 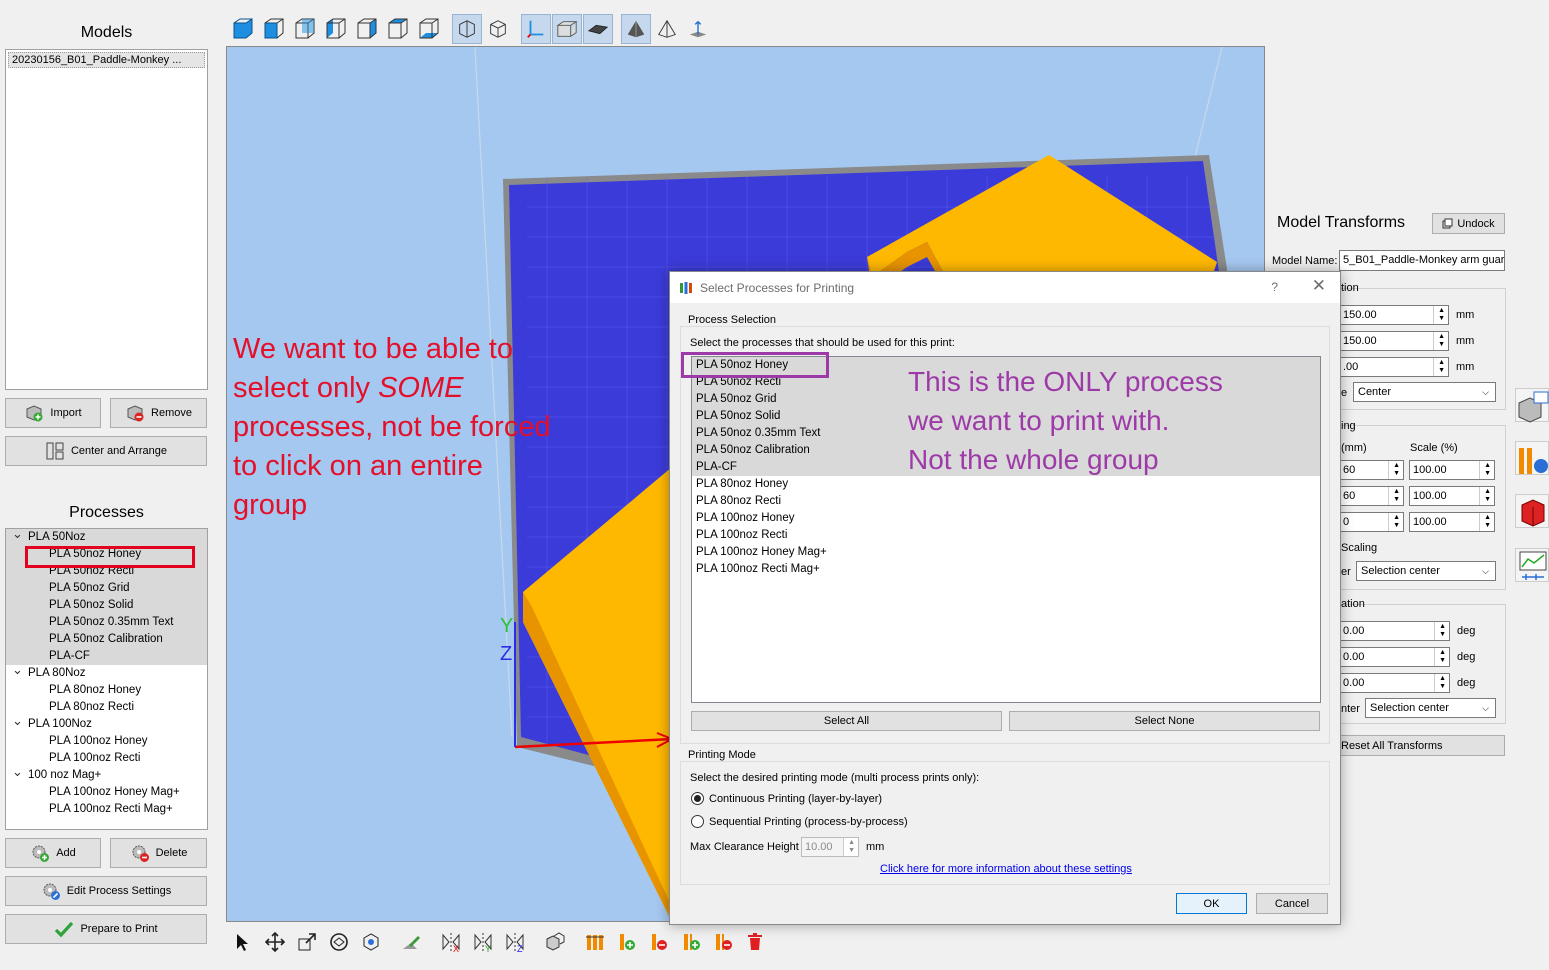 What do you see at coordinates (106, 741) in the screenshot?
I see `process-item: PLA 100noz Honey` at bounding box center [106, 741].